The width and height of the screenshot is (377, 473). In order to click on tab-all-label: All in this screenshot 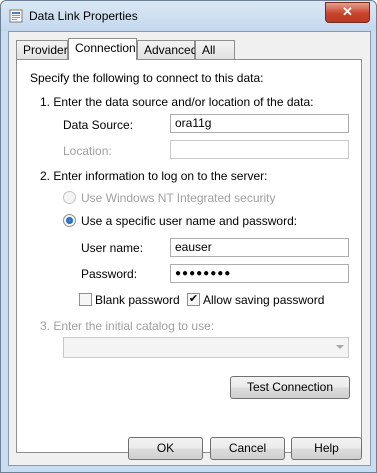, I will do `click(209, 50)`.